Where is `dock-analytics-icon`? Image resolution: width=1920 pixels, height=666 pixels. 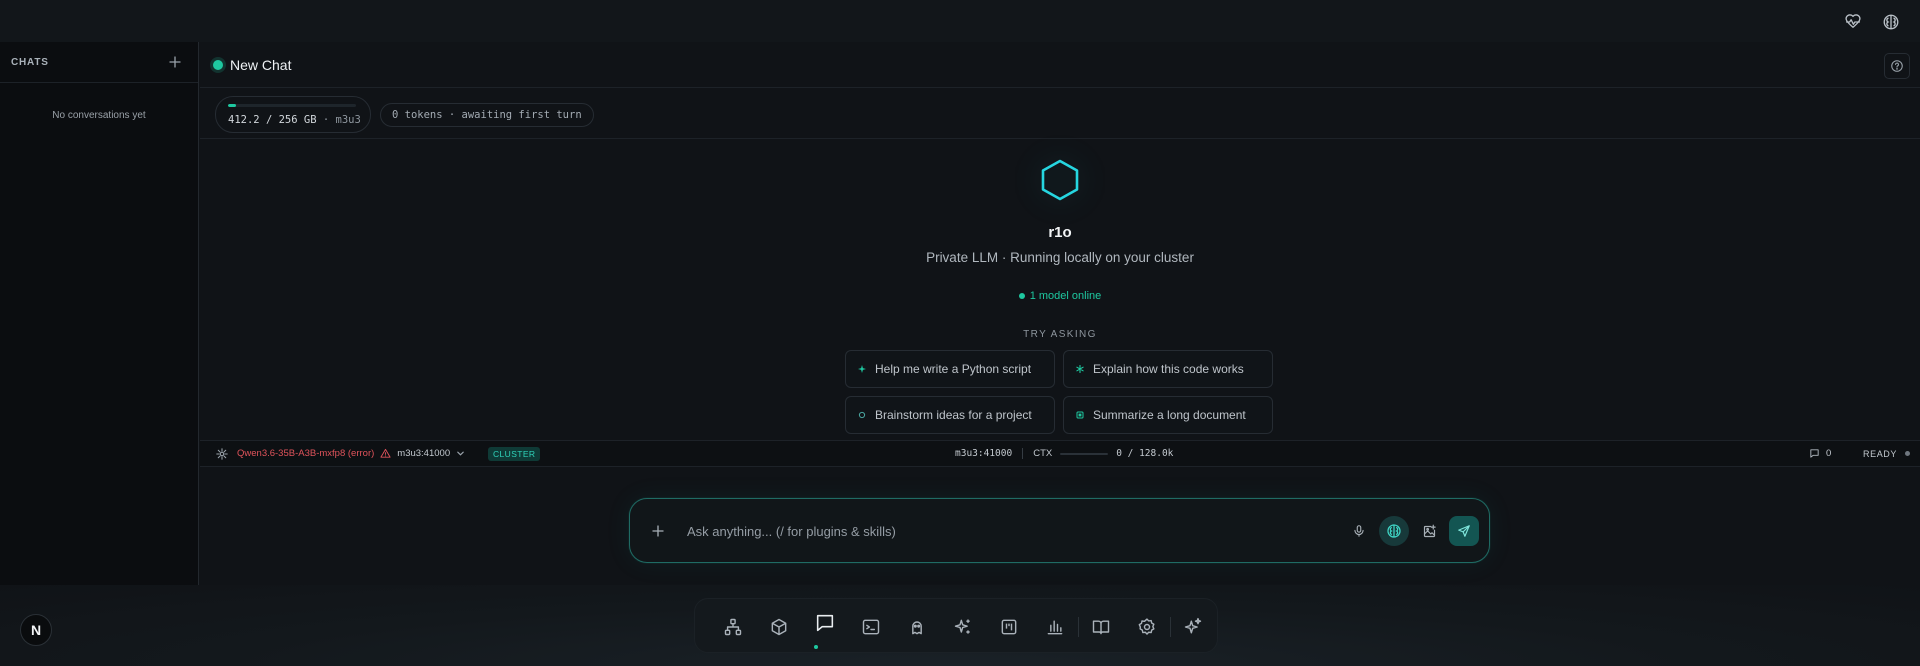
dock-analytics-icon is located at coordinates (1055, 627).